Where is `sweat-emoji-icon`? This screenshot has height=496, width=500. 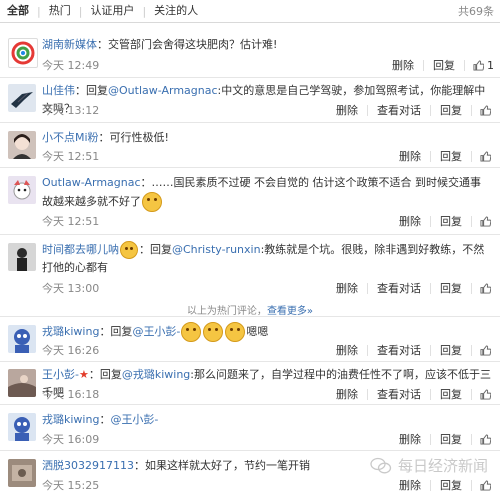
sweat-emoji-icon is located at coordinates (152, 202).